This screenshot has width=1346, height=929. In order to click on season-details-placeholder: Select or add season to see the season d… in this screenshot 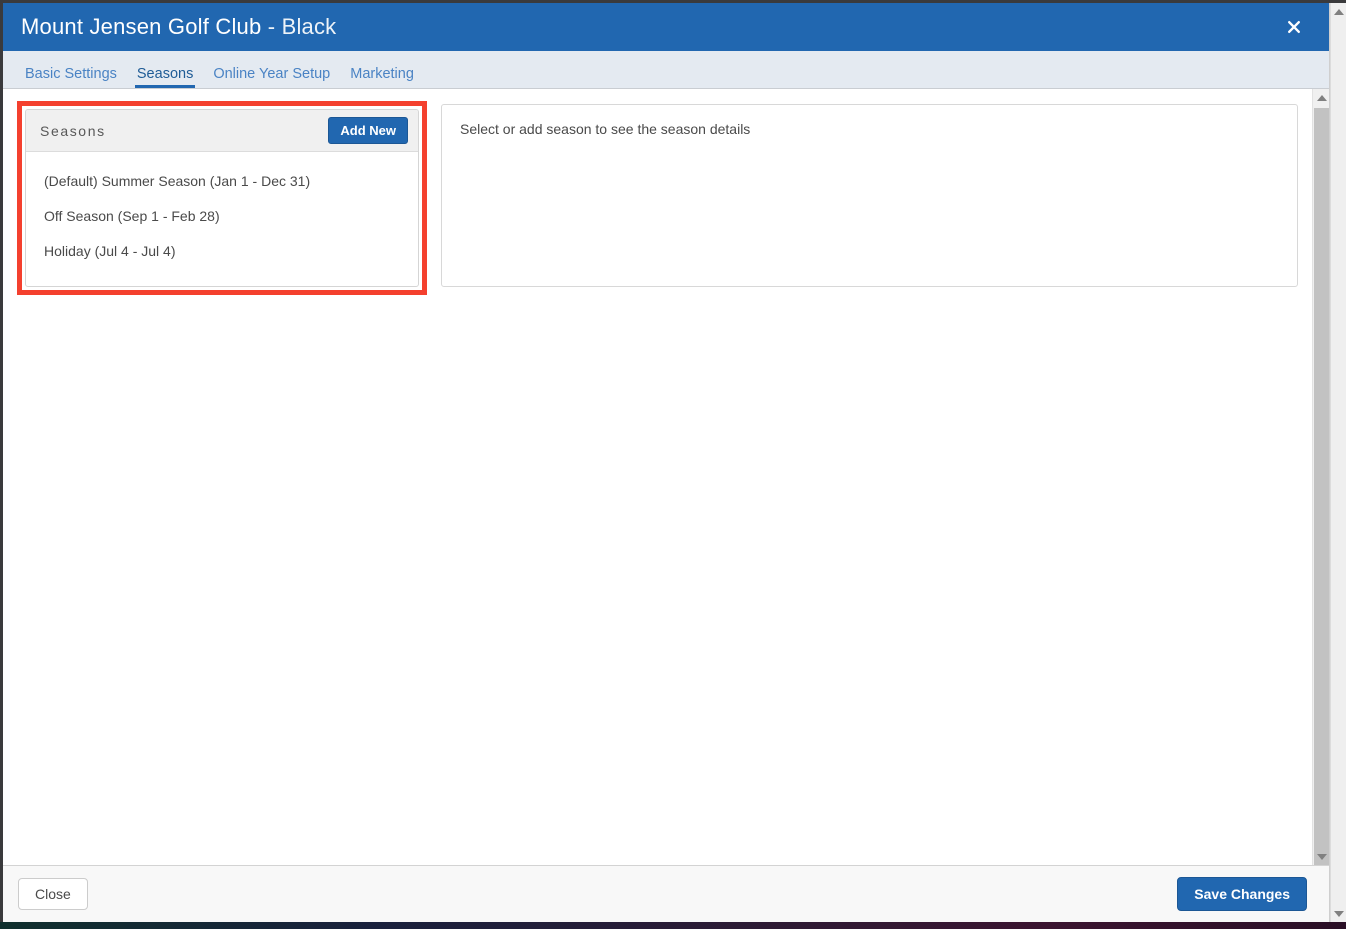, I will do `click(605, 129)`.